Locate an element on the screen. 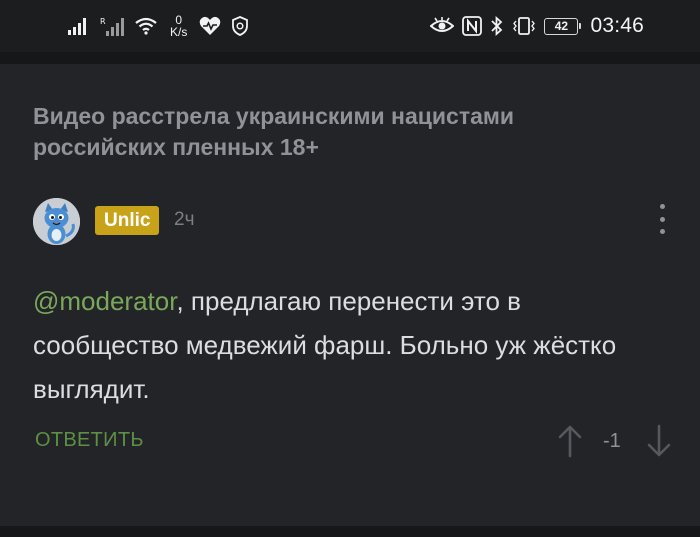 The width and height of the screenshot is (700, 537). avatar is located at coordinates (56, 221).